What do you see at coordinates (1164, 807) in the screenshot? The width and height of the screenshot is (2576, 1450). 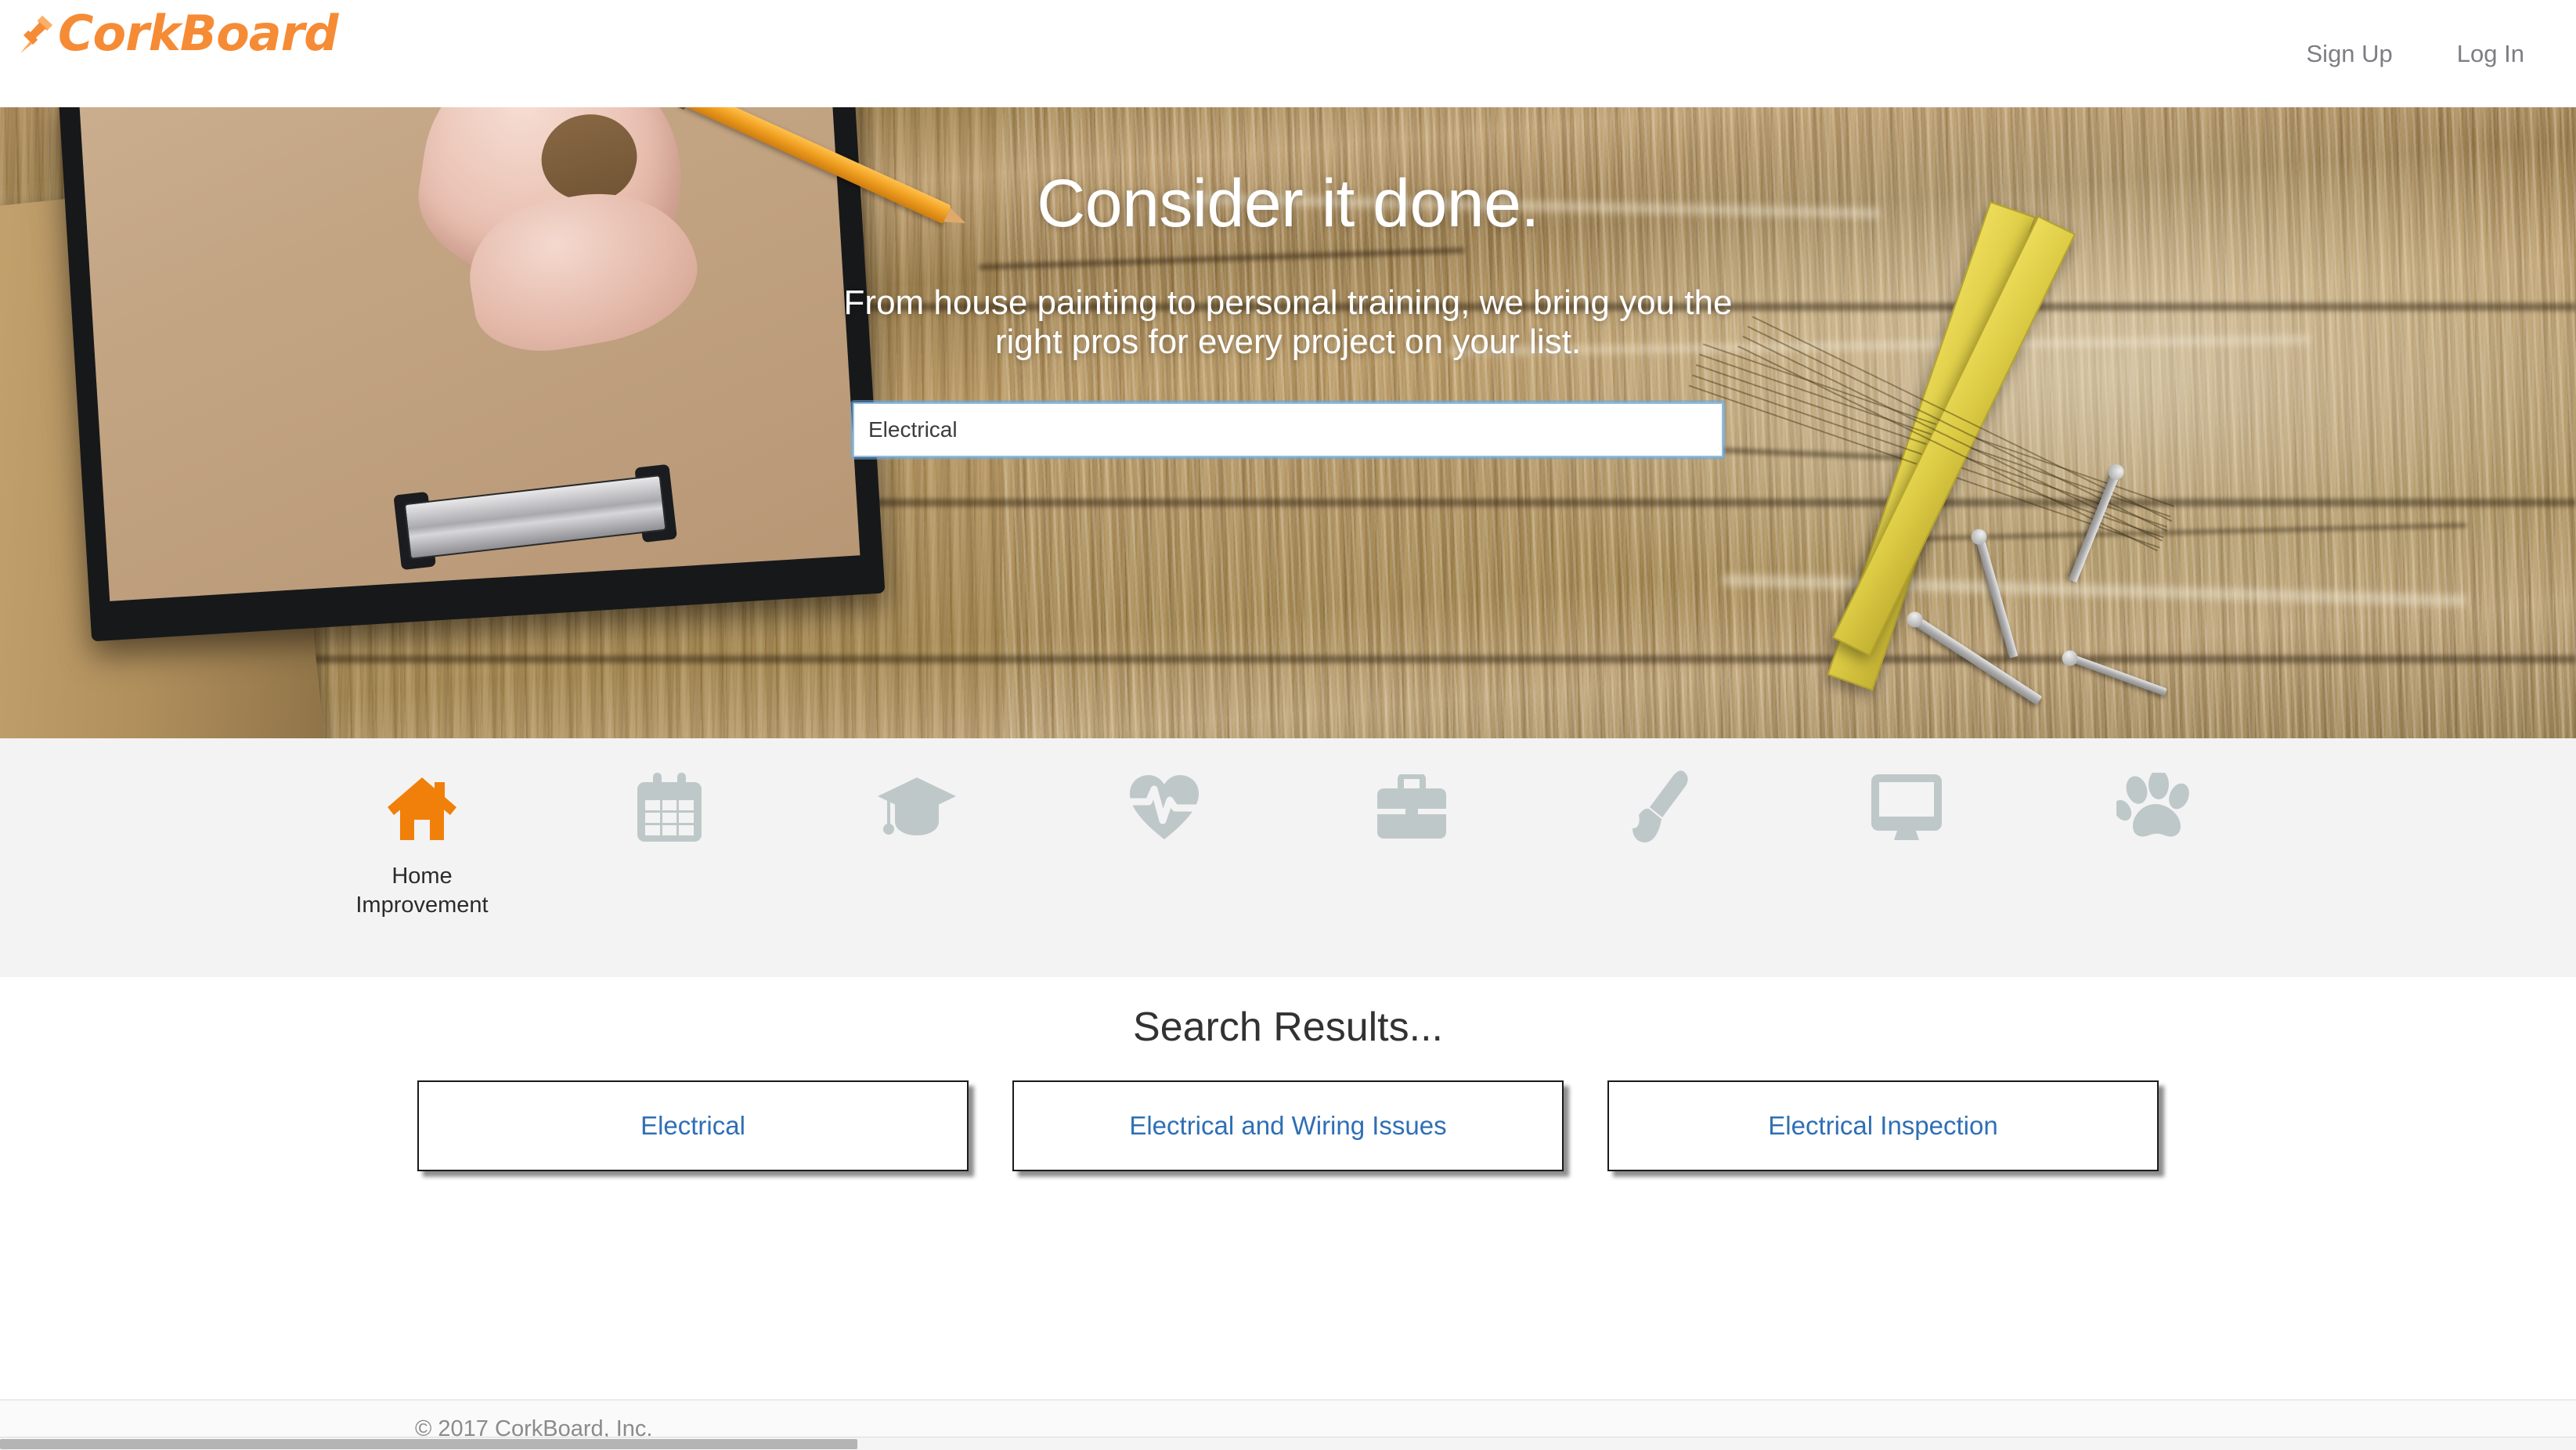 I see `heartbeat-icon` at bounding box center [1164, 807].